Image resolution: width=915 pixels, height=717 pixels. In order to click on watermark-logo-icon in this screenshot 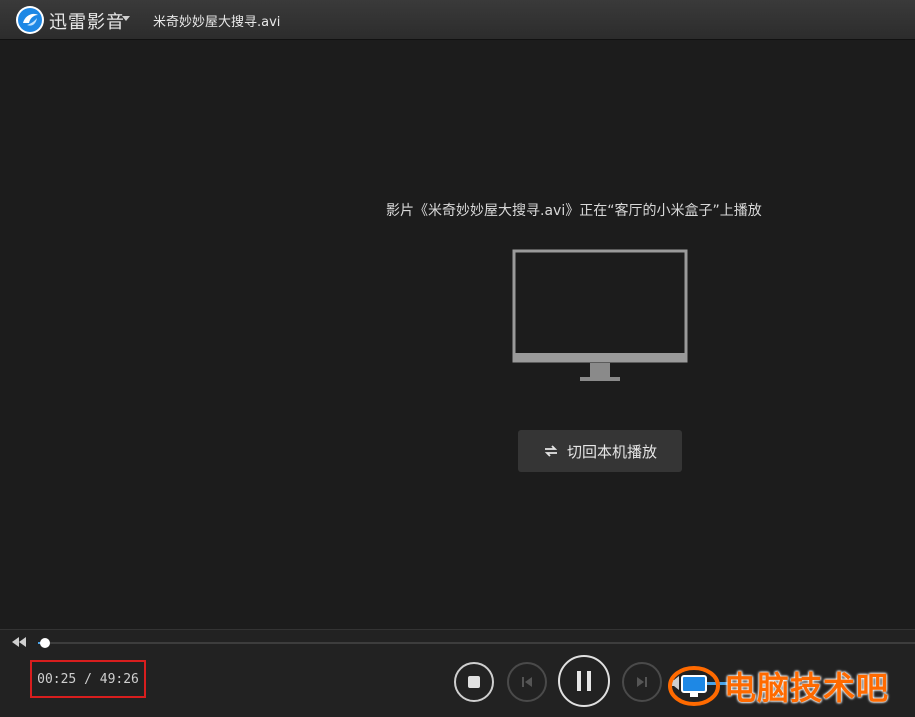, I will do `click(694, 686)`.